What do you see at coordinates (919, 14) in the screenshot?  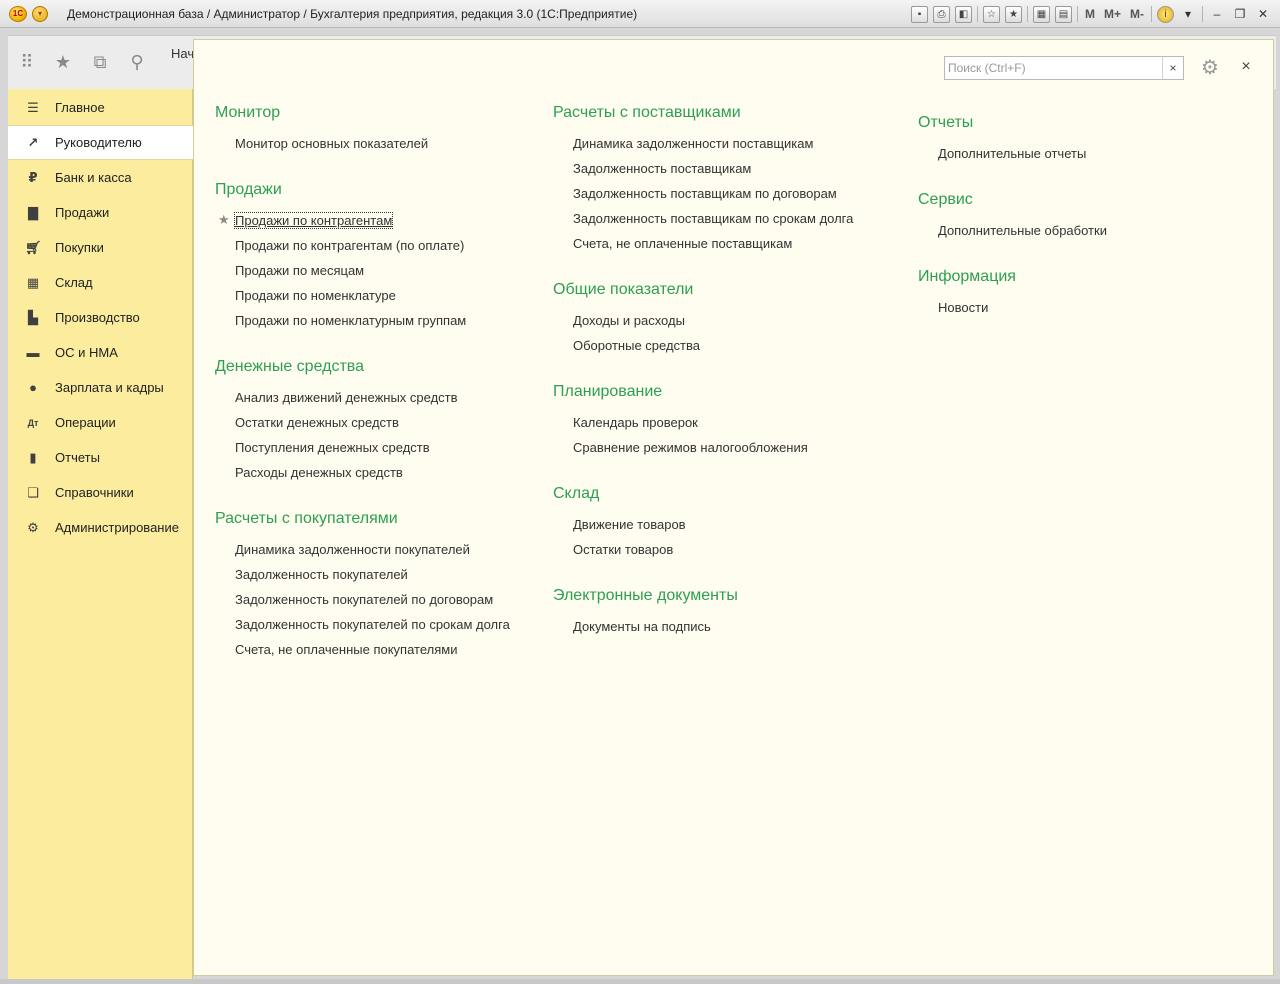 I see `save-icon: ▪` at bounding box center [919, 14].